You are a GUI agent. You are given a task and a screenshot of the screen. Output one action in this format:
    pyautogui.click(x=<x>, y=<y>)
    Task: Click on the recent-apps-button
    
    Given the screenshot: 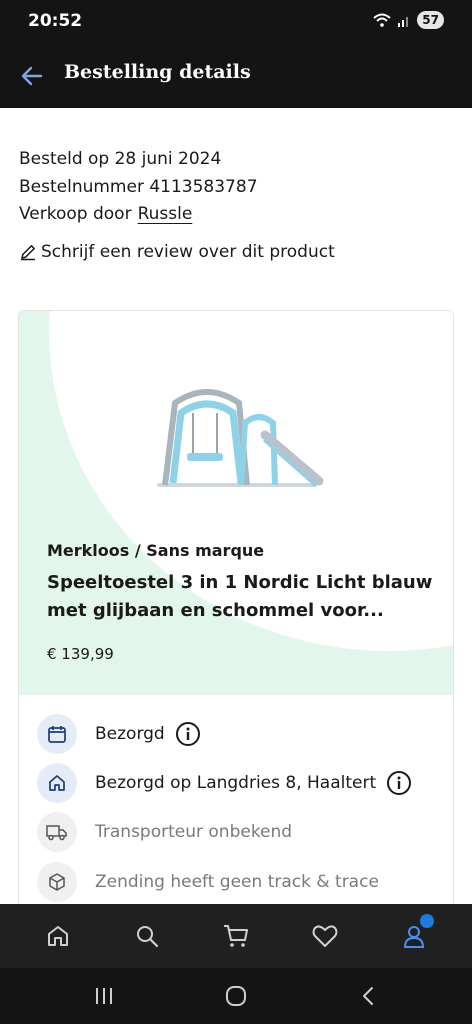 What is the action you would take?
    pyautogui.click(x=104, y=996)
    